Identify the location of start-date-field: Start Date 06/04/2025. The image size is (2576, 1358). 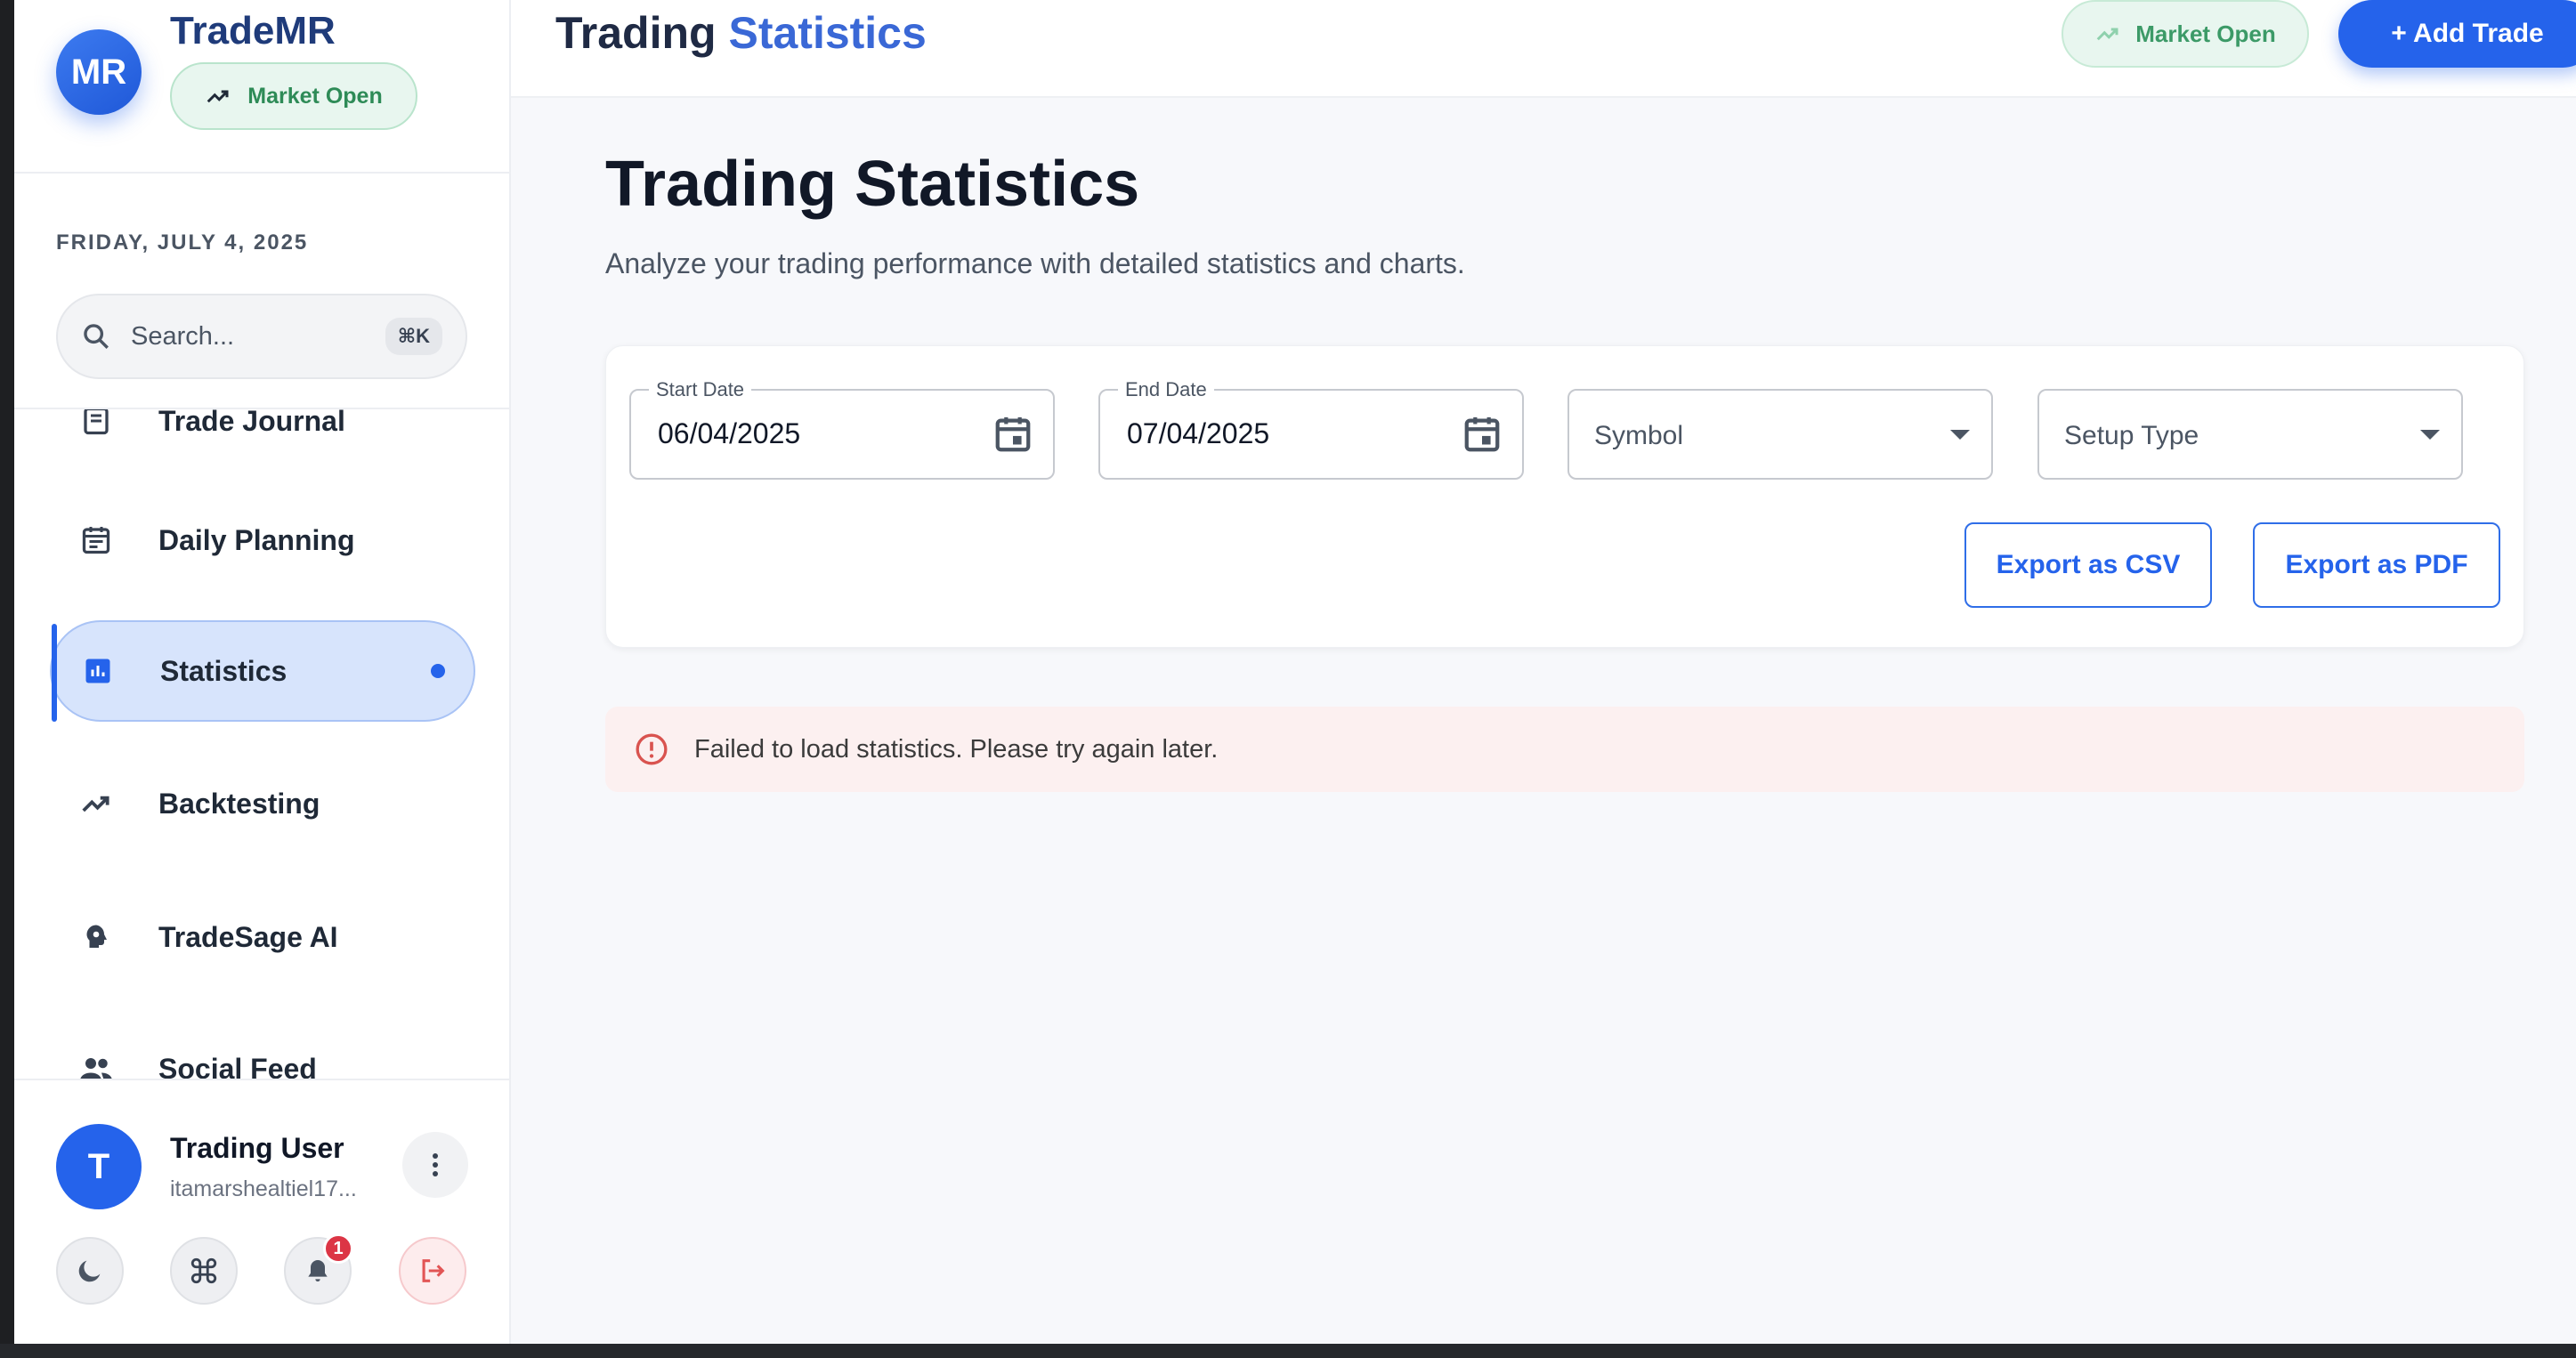
(842, 429).